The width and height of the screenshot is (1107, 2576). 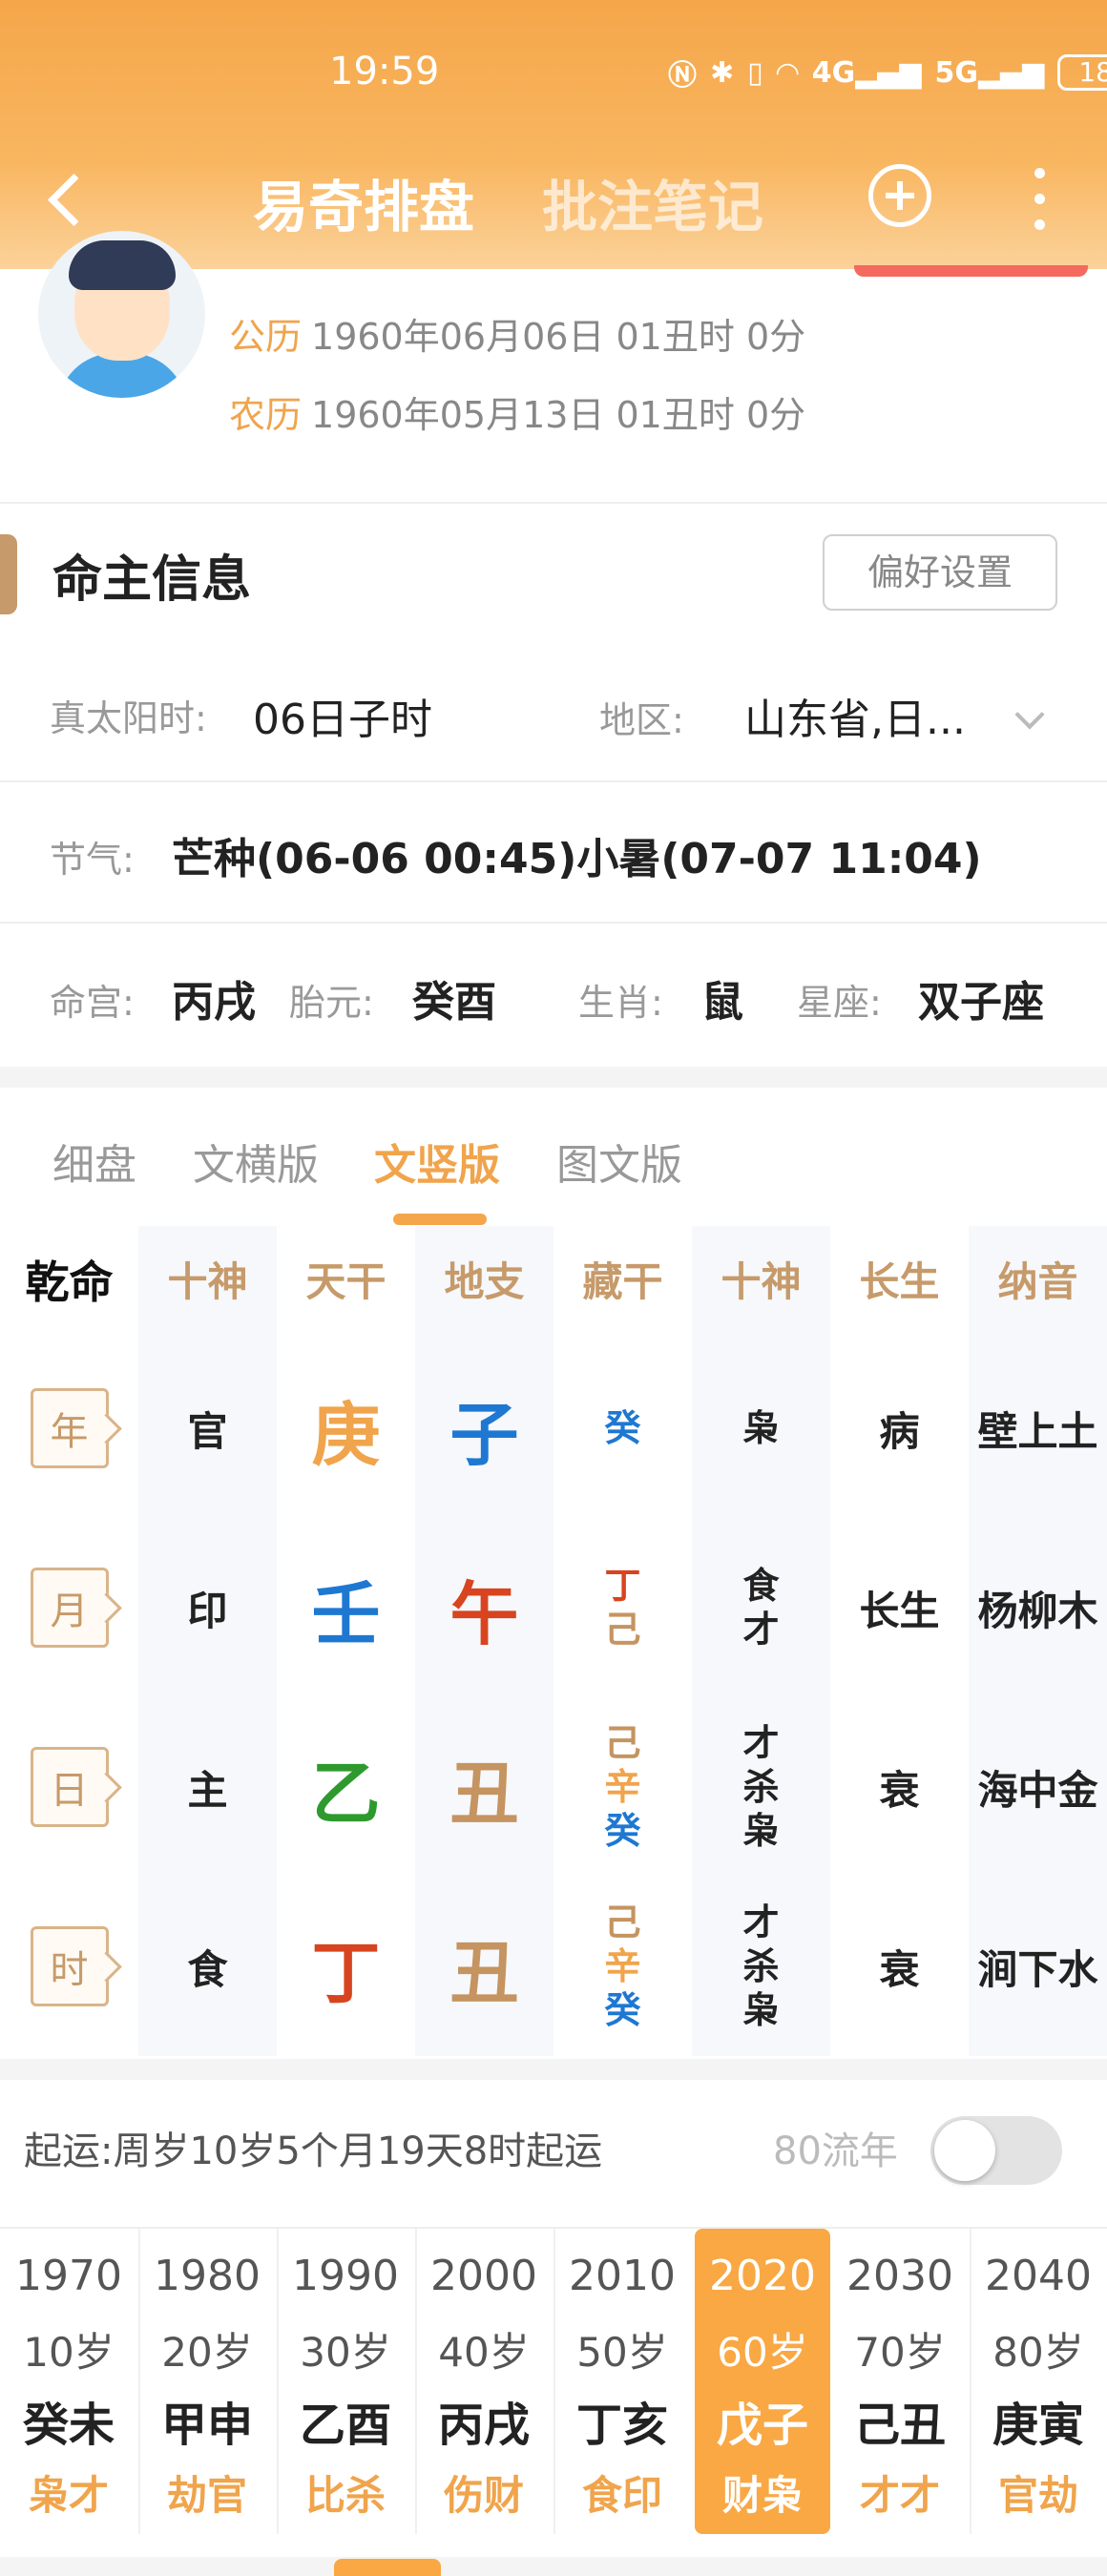 I want to click on dayun-item: 2040 80岁 庚寅 官劫, so click(x=1038, y=2381).